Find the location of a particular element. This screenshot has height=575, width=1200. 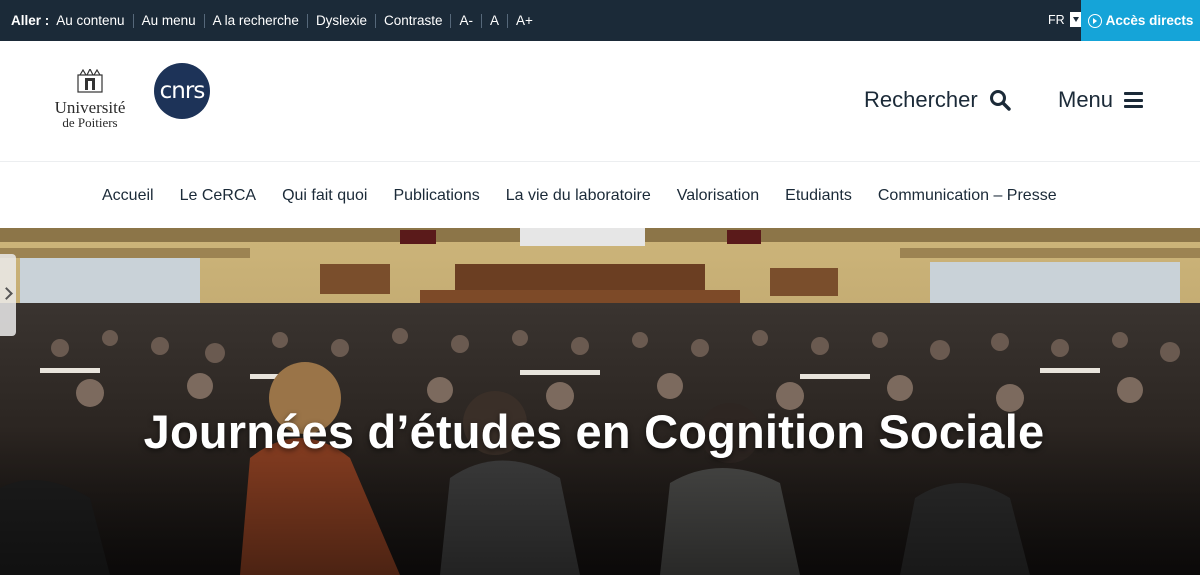

cnrs-logo-text: cnrs is located at coordinates (182, 91).